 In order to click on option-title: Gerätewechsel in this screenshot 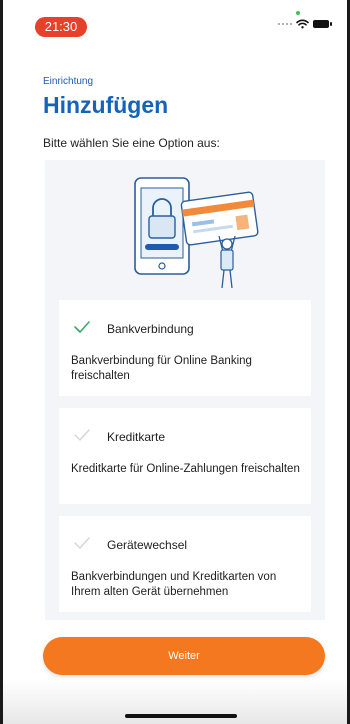, I will do `click(147, 545)`.